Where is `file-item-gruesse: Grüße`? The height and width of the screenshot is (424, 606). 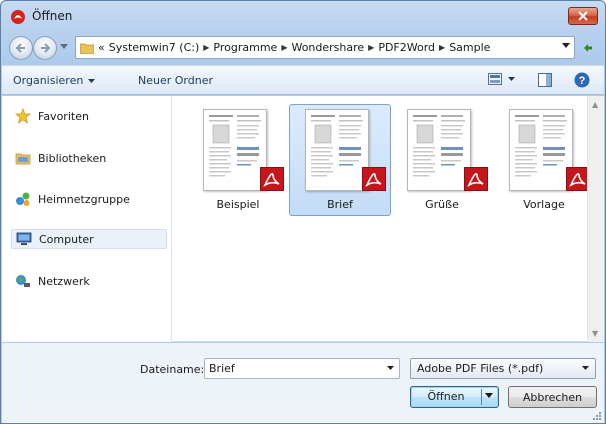 file-item-gruesse: Grüße is located at coordinates (442, 160).